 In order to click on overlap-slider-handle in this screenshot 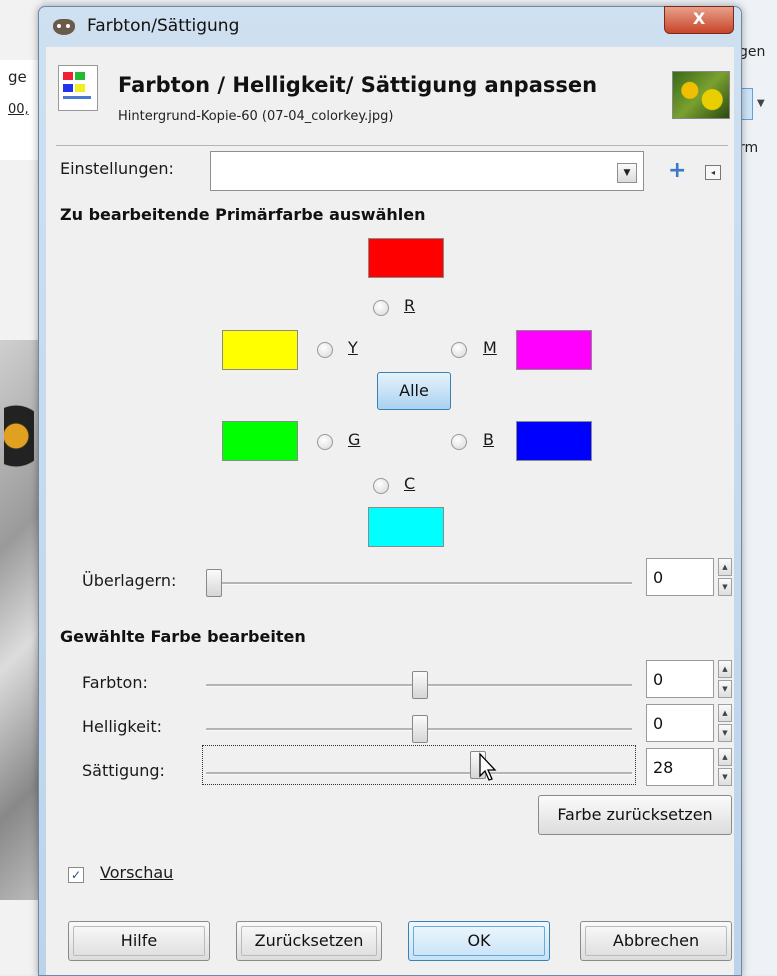, I will do `click(214, 583)`.